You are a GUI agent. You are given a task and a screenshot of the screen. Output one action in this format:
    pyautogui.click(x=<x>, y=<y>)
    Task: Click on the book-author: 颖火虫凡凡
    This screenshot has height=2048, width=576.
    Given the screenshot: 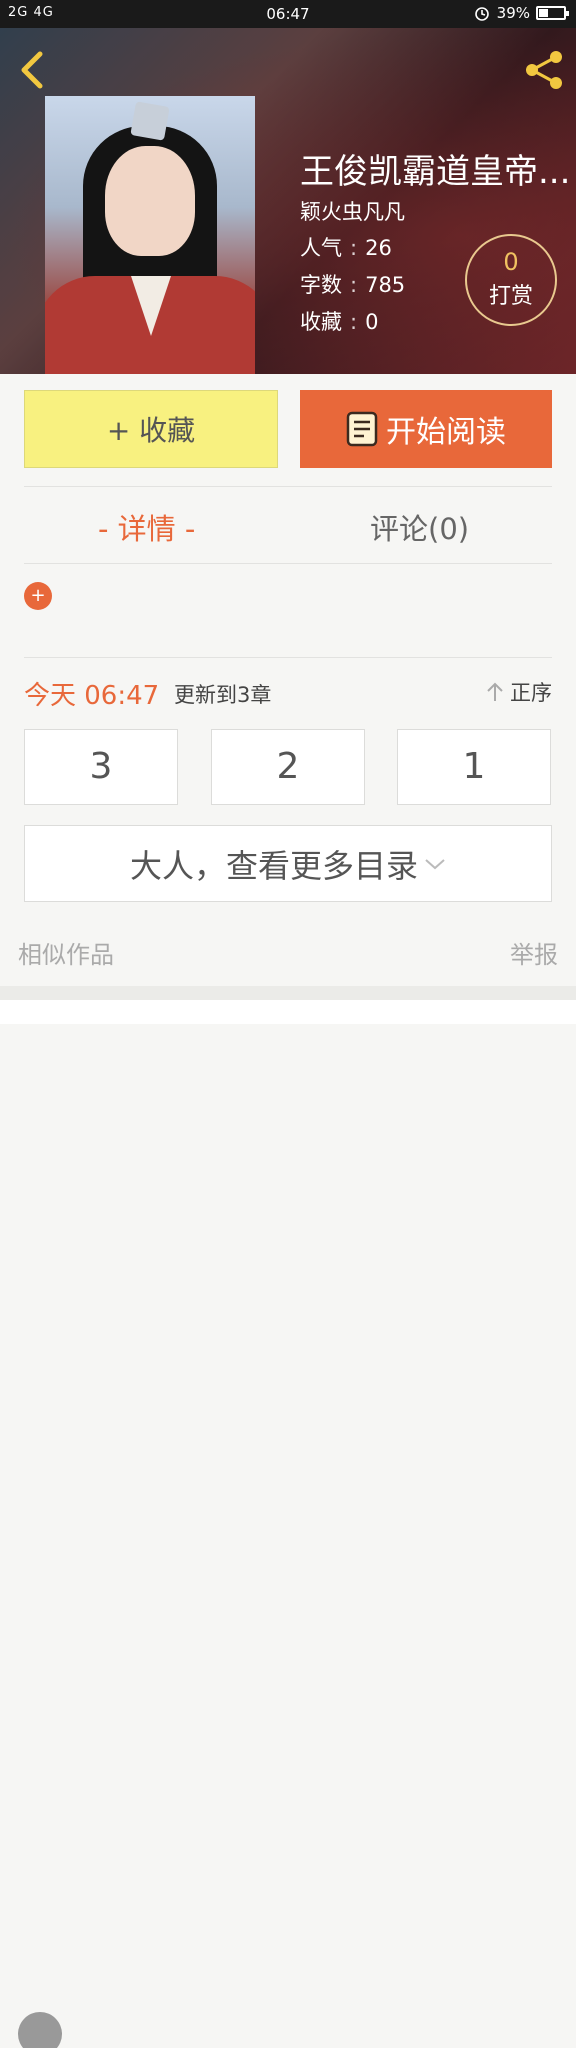 What is the action you would take?
    pyautogui.click(x=352, y=212)
    